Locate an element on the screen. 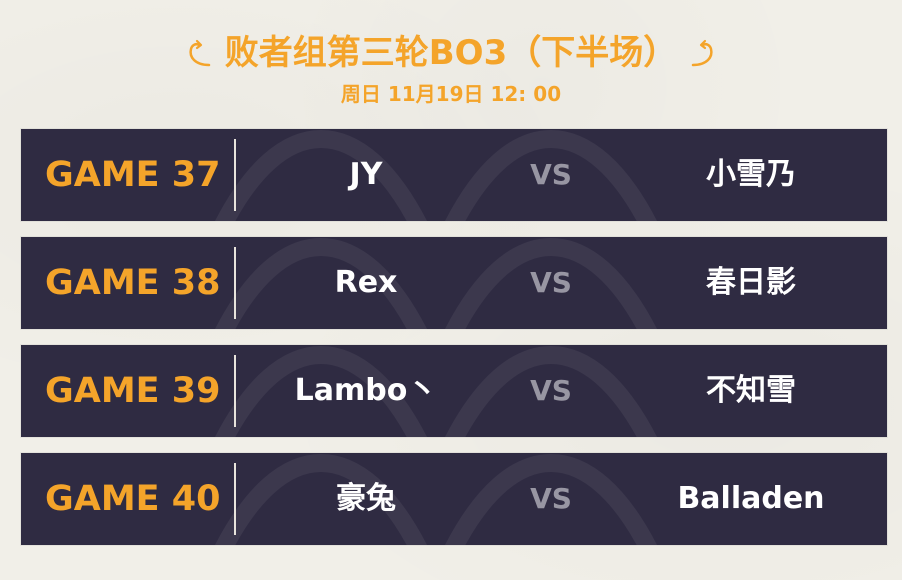 Image resolution: width=902 pixels, height=580 pixels. game-label: GAME 38 is located at coordinates (133, 283).